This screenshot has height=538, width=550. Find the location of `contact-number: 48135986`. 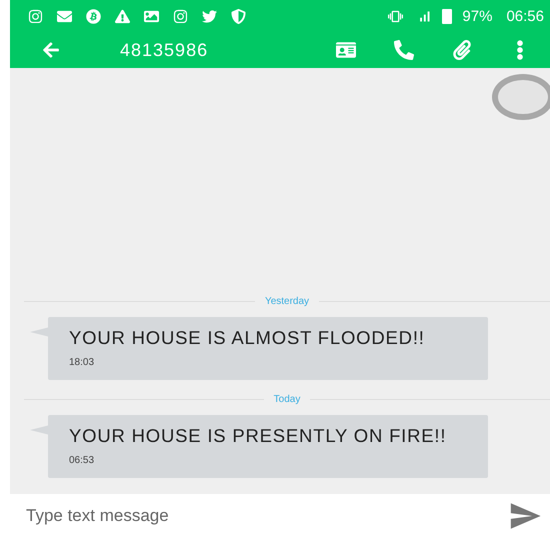

contact-number: 48135986 is located at coordinates (164, 50).